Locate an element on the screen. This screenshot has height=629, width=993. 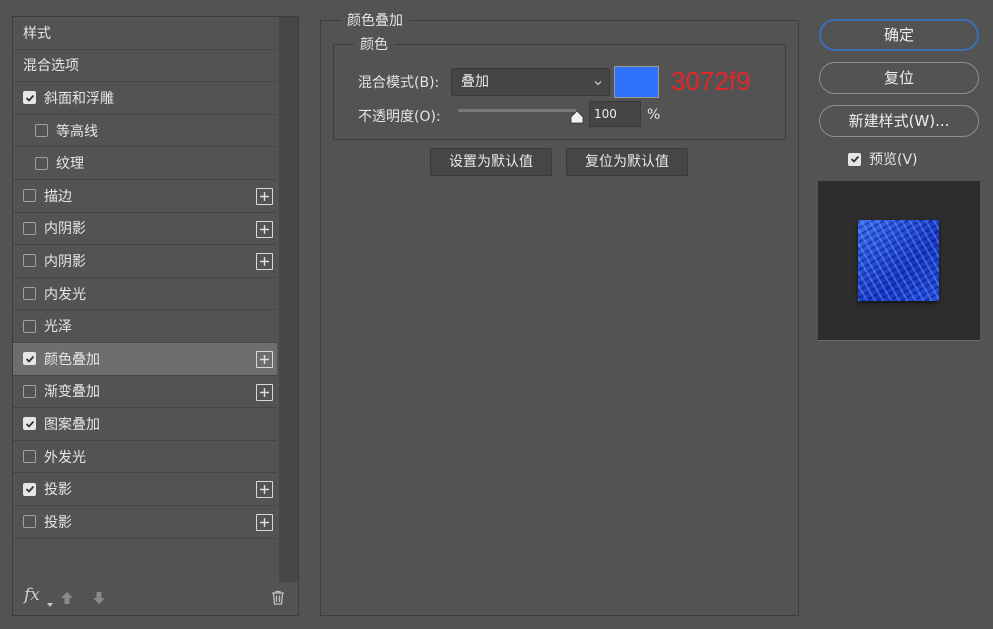
styles-header: 样式 is located at coordinates (145, 33).